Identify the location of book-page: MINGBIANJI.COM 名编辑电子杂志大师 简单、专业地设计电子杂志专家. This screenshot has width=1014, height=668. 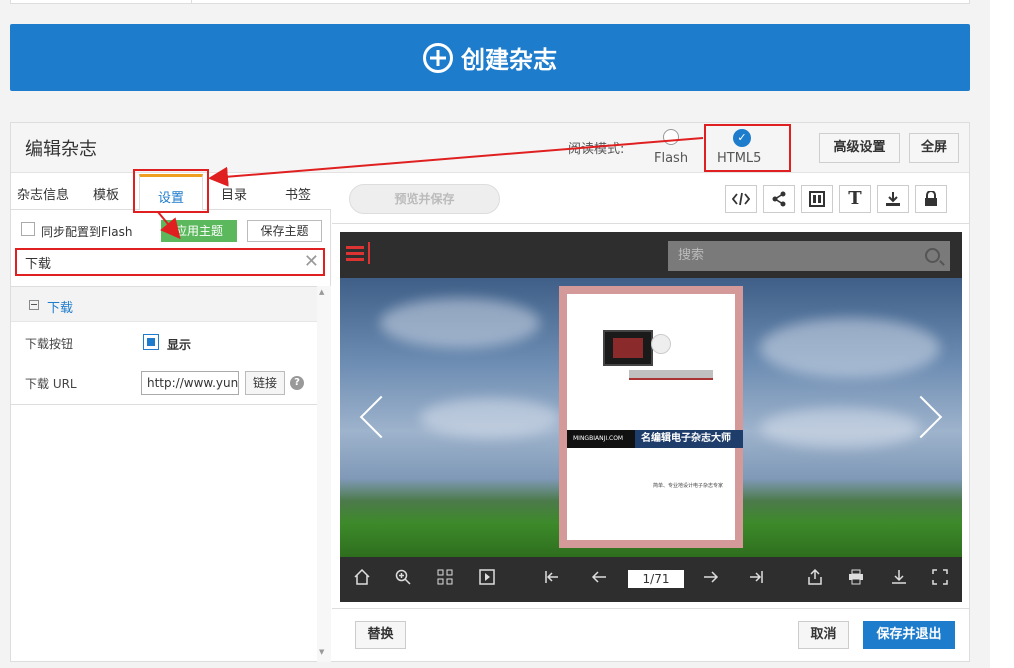
(655, 417).